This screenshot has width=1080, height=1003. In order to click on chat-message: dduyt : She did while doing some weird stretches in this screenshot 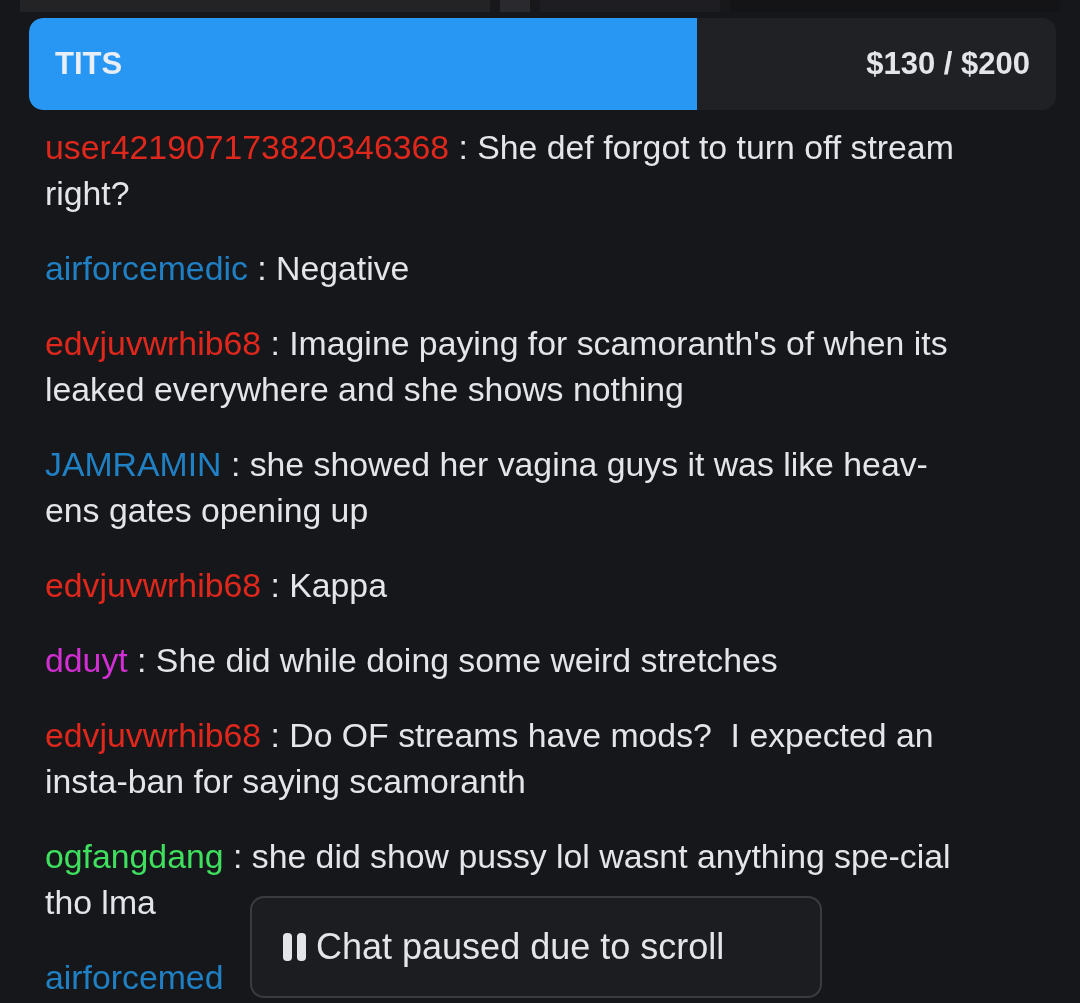, I will do `click(412, 660)`.